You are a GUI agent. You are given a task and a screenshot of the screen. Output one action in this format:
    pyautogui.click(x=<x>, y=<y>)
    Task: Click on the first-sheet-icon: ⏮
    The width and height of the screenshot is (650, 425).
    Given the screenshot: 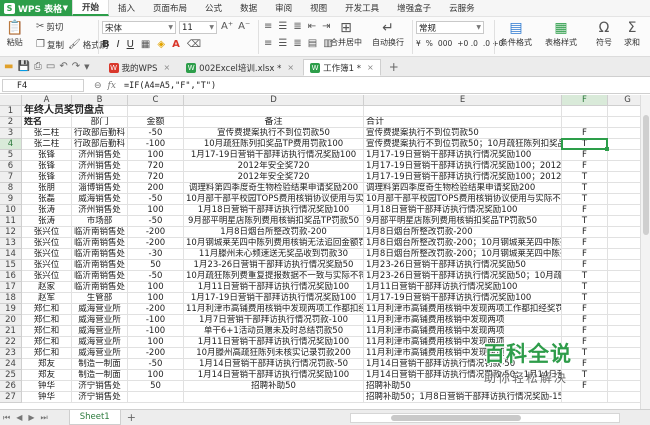 What is the action you would take?
    pyautogui.click(x=6, y=418)
    